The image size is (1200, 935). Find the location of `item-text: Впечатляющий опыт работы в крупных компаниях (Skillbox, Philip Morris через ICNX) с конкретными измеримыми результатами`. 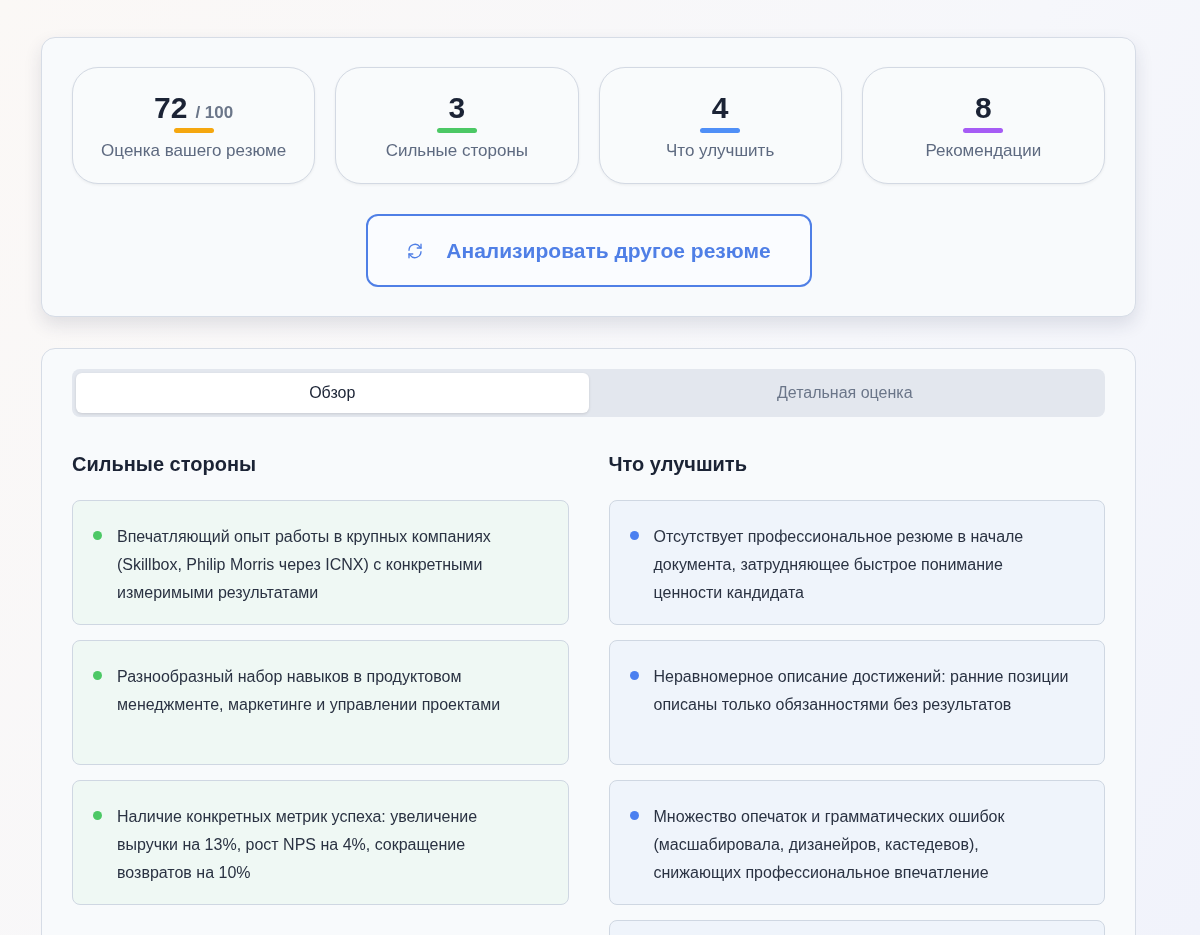

item-text: Впечатляющий опыт работы в крупных компаниях (Skillbox, Philip Morris через ICNX) с конкретными измеримыми результатами is located at coordinates (304, 565).